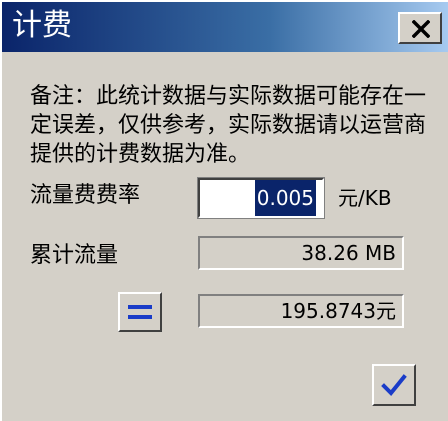 This screenshot has width=448, height=421. Describe the element at coordinates (301, 253) in the screenshot. I see `total-traffic-field: 38.26 MB` at that location.